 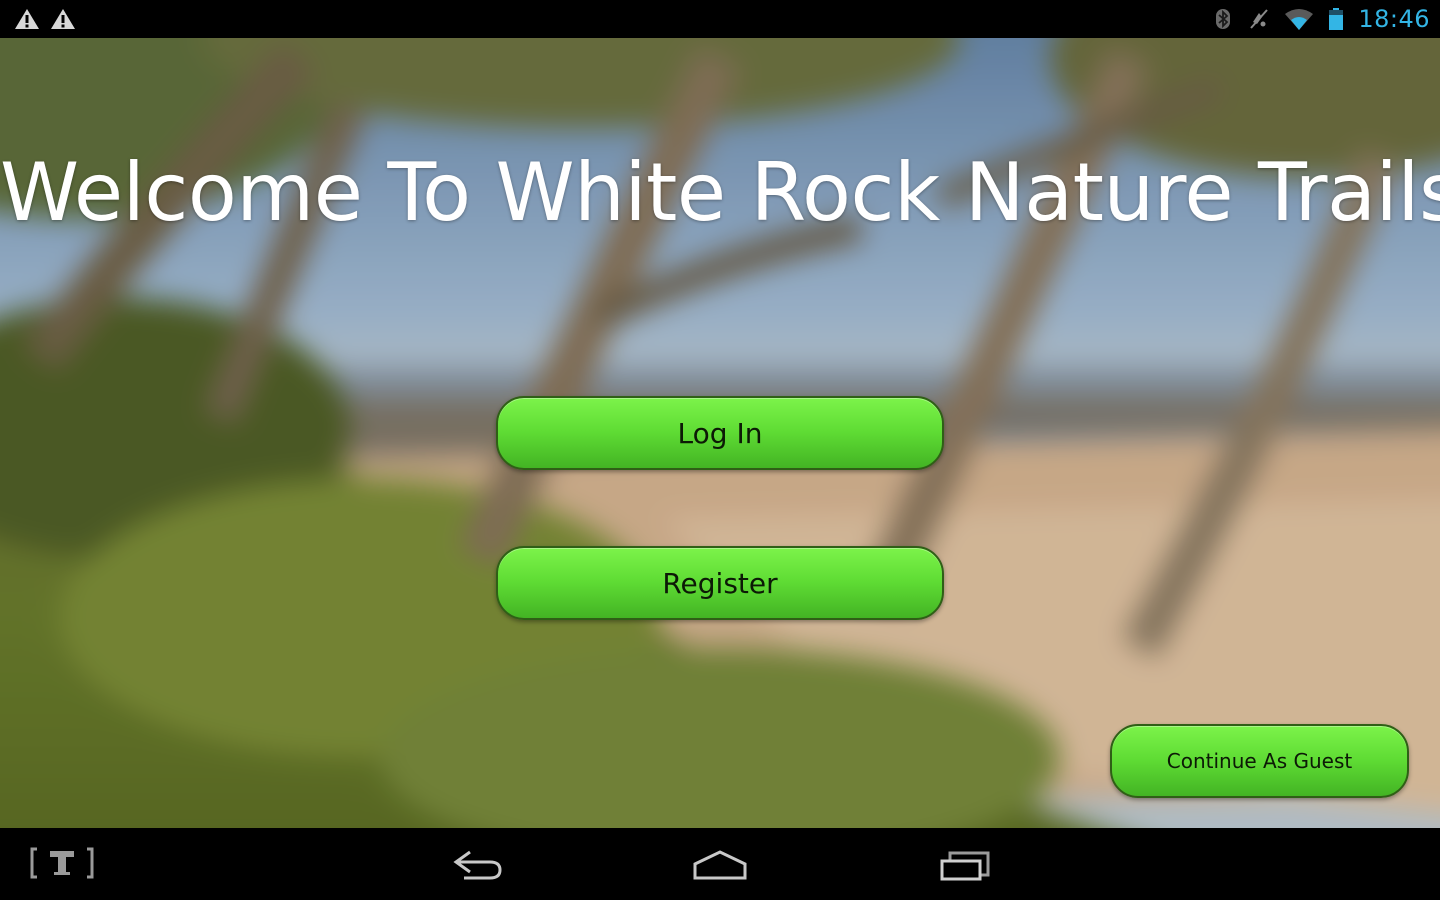 I want to click on login-button-label: Log In, so click(x=720, y=433).